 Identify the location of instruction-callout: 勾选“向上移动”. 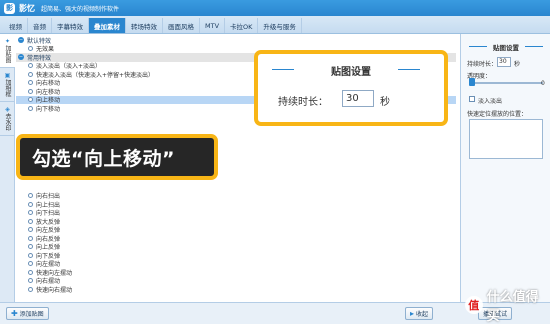
(117, 157).